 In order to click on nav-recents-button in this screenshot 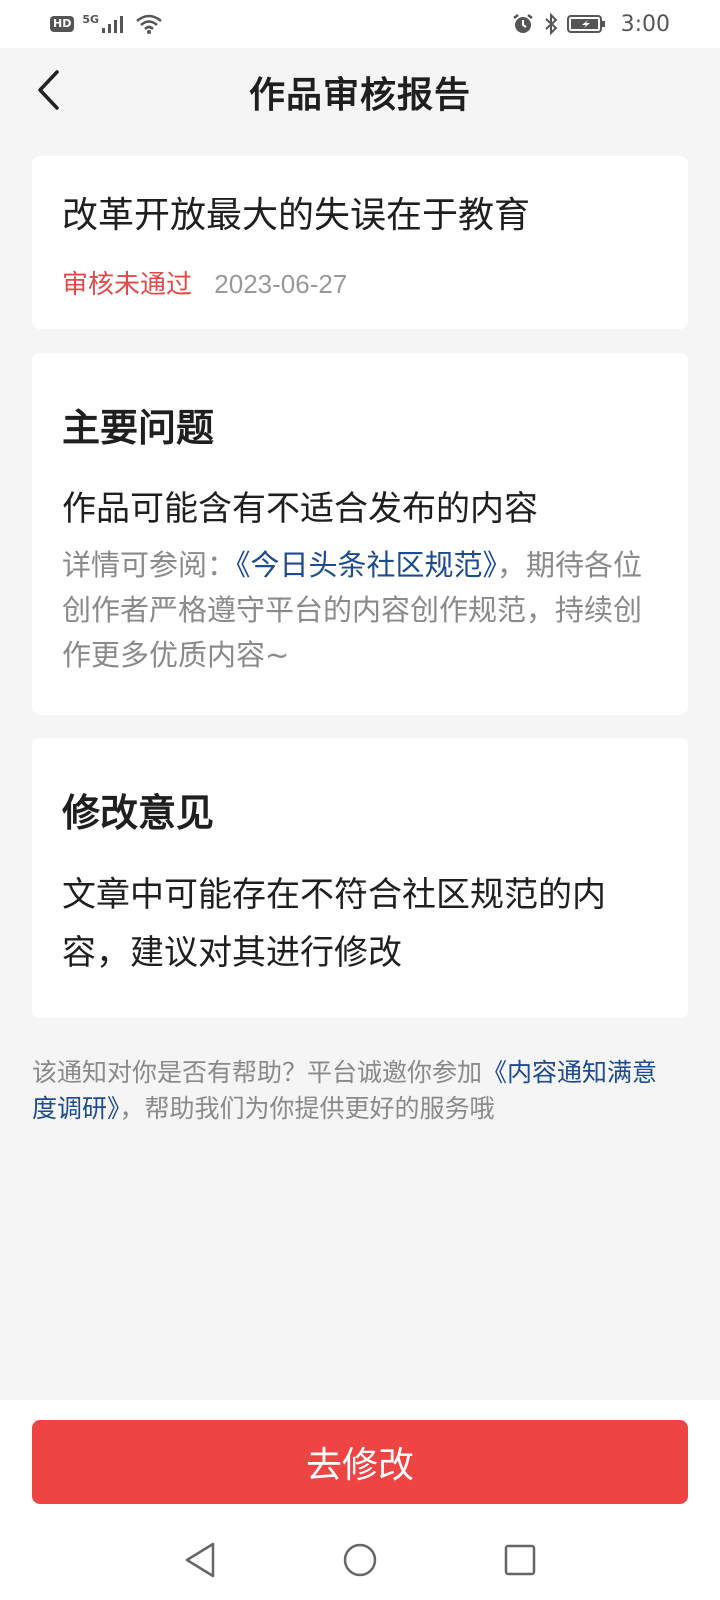, I will do `click(520, 1560)`.